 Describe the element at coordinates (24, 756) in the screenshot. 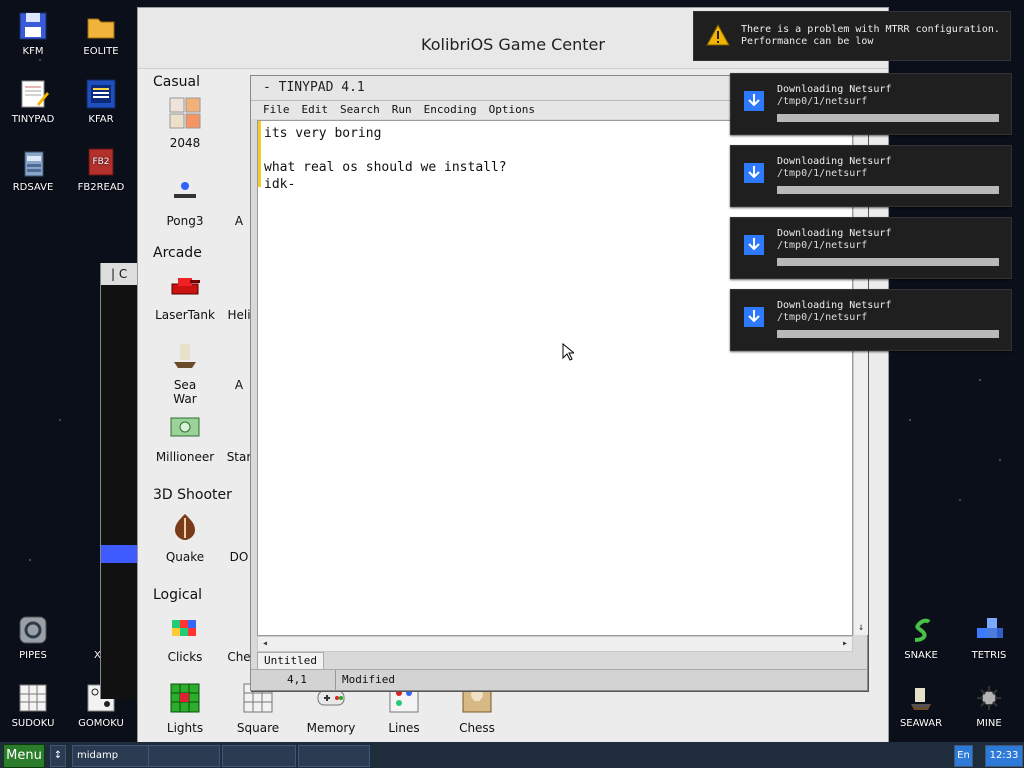

I see `start-menu-button: Menu` at that location.